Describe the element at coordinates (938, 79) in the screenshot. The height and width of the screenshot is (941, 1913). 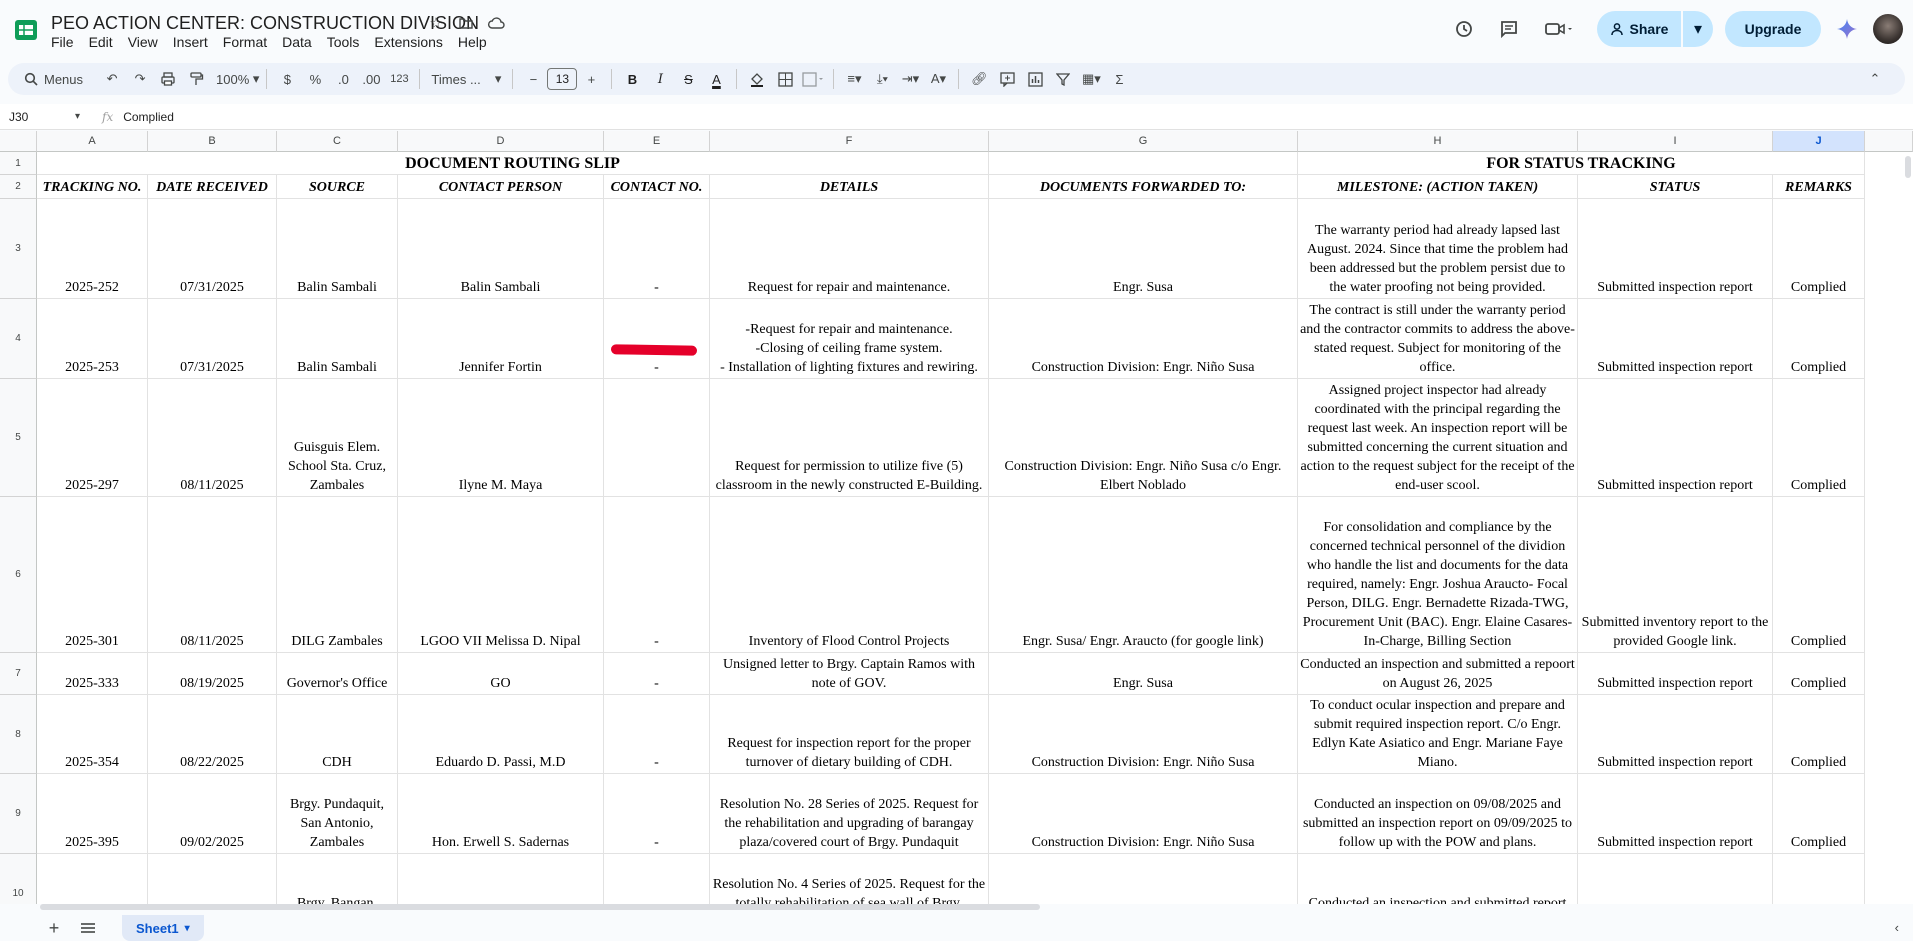
I see `text-rotation-icon: A▾` at that location.